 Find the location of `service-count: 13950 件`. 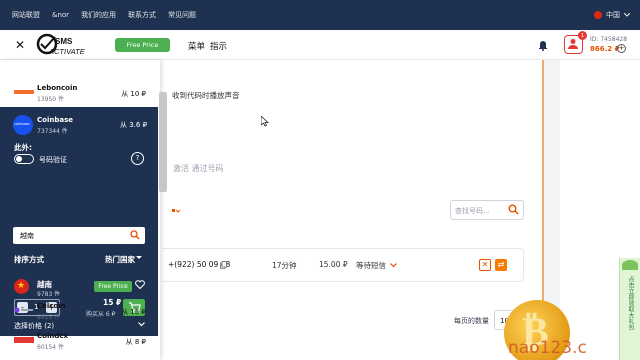

service-count: 13950 件 is located at coordinates (50, 99).